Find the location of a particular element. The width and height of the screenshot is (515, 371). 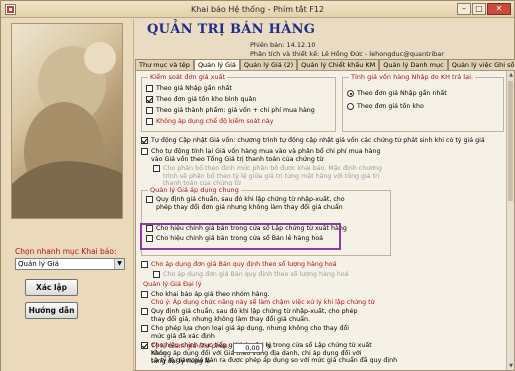

group-label-export-price: Kiểm soát đơn giá xuất is located at coordinates (188, 77).